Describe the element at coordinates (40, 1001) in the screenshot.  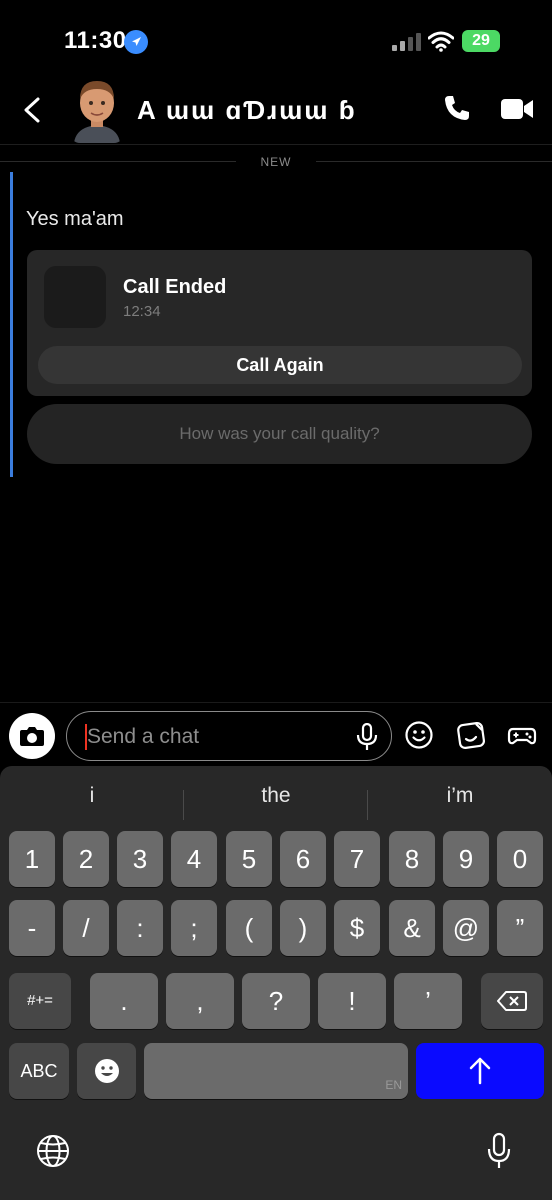
I see `symbols-toggle-key: #+=` at that location.